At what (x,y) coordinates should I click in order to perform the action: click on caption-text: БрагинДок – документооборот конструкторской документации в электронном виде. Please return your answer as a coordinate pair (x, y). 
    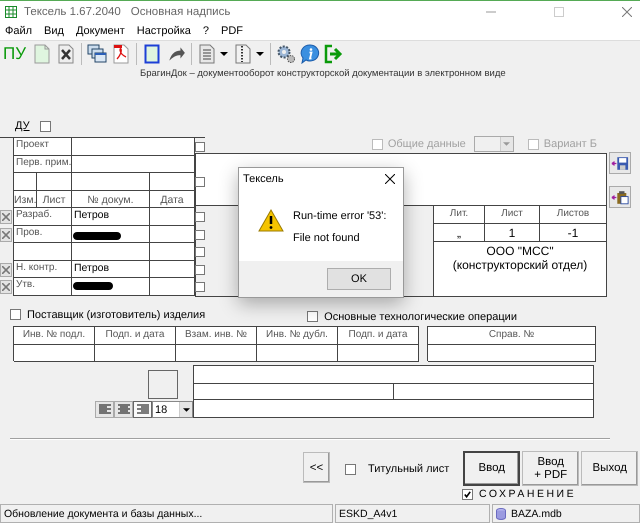
    Looking at the image, I should click on (323, 73).